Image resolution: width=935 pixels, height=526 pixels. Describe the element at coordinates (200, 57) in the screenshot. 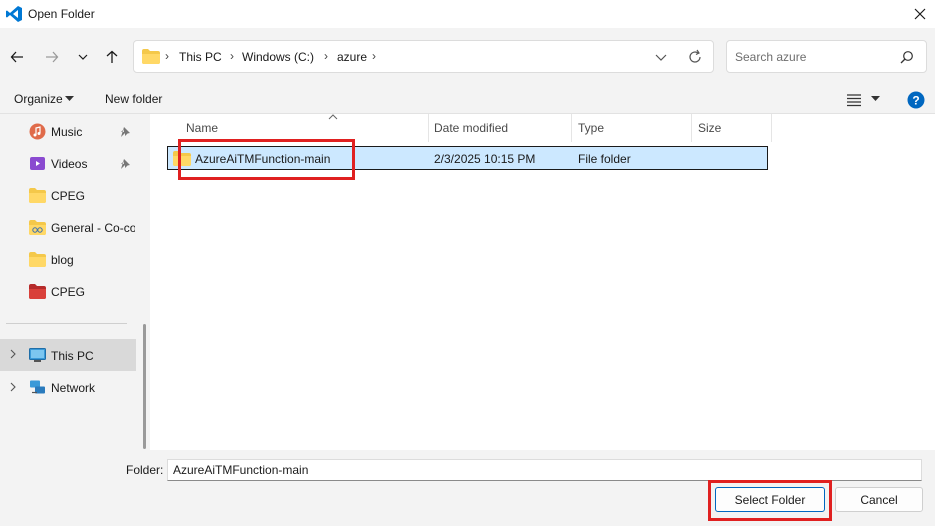

I see `breadcrumb-this-pc: This PC` at that location.